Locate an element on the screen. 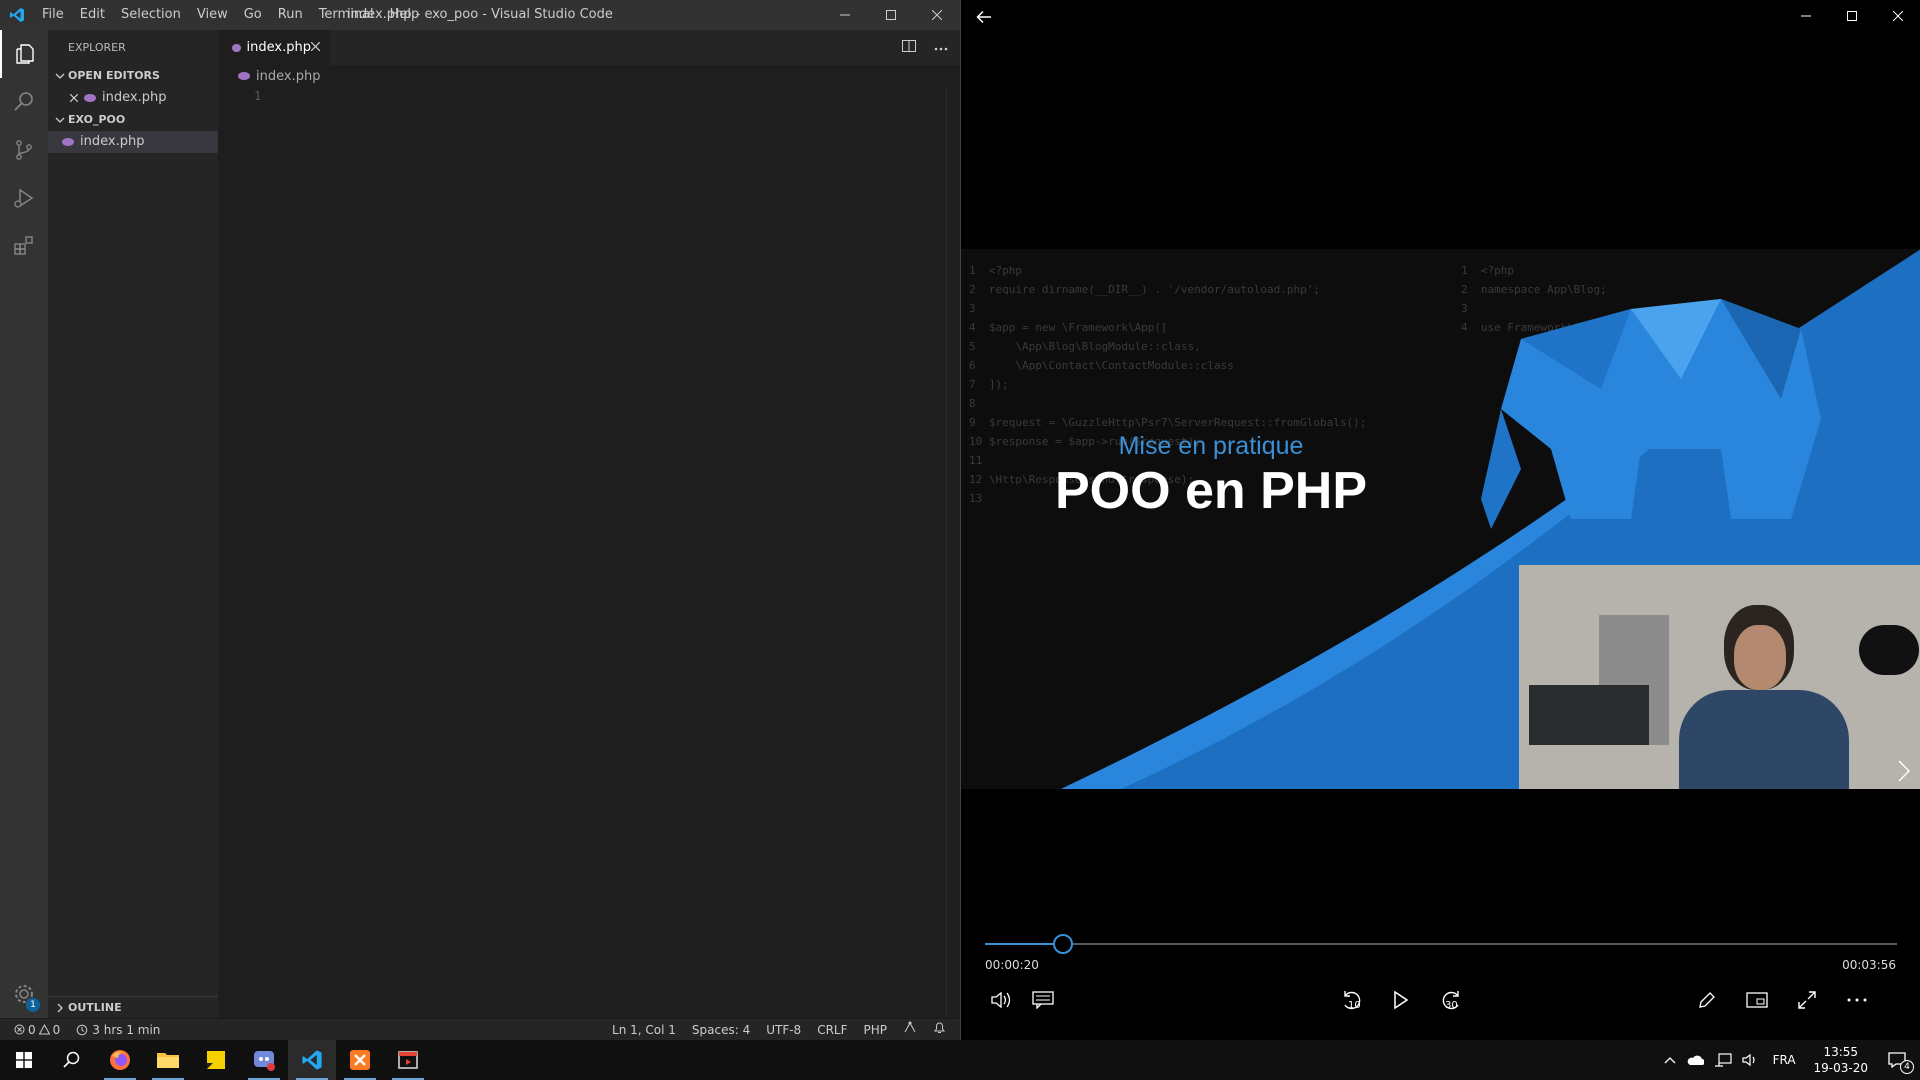 Image resolution: width=1920 pixels, height=1080 pixels. mini-view-icon is located at coordinates (1757, 1000).